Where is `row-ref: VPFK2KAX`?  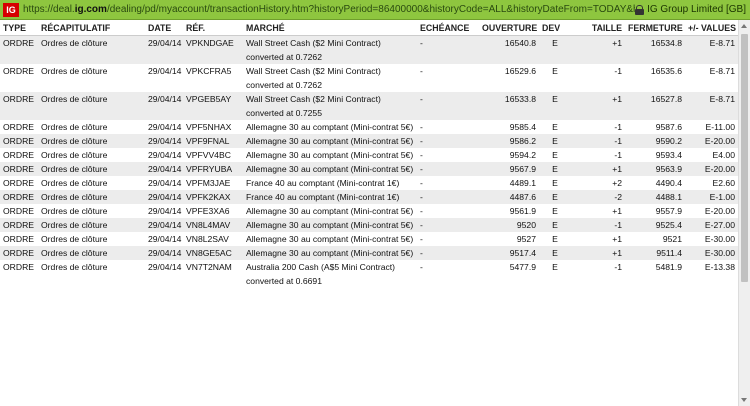
row-ref: VPFK2KAX is located at coordinates (213, 197).